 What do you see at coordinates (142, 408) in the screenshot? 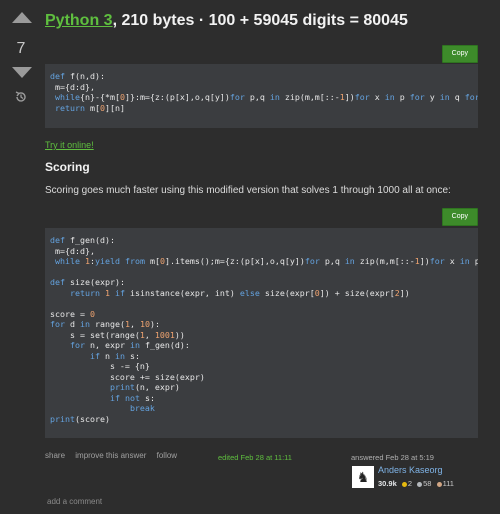
I see `code-line: break` at bounding box center [142, 408].